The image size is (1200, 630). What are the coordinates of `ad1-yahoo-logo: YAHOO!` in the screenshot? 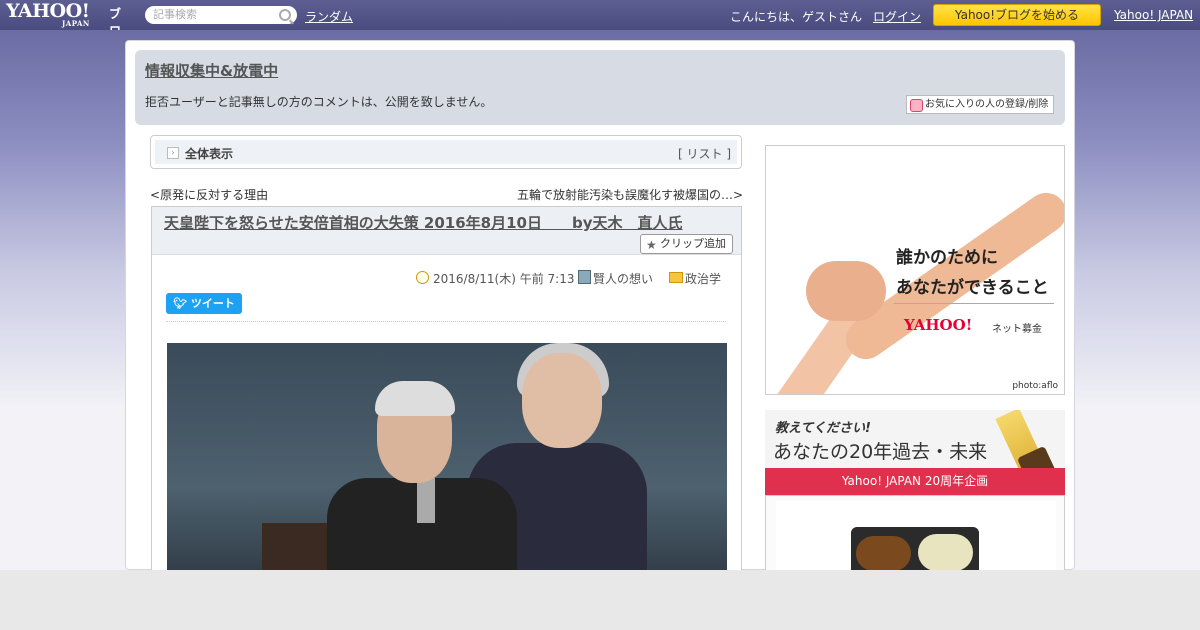 It's located at (938, 325).